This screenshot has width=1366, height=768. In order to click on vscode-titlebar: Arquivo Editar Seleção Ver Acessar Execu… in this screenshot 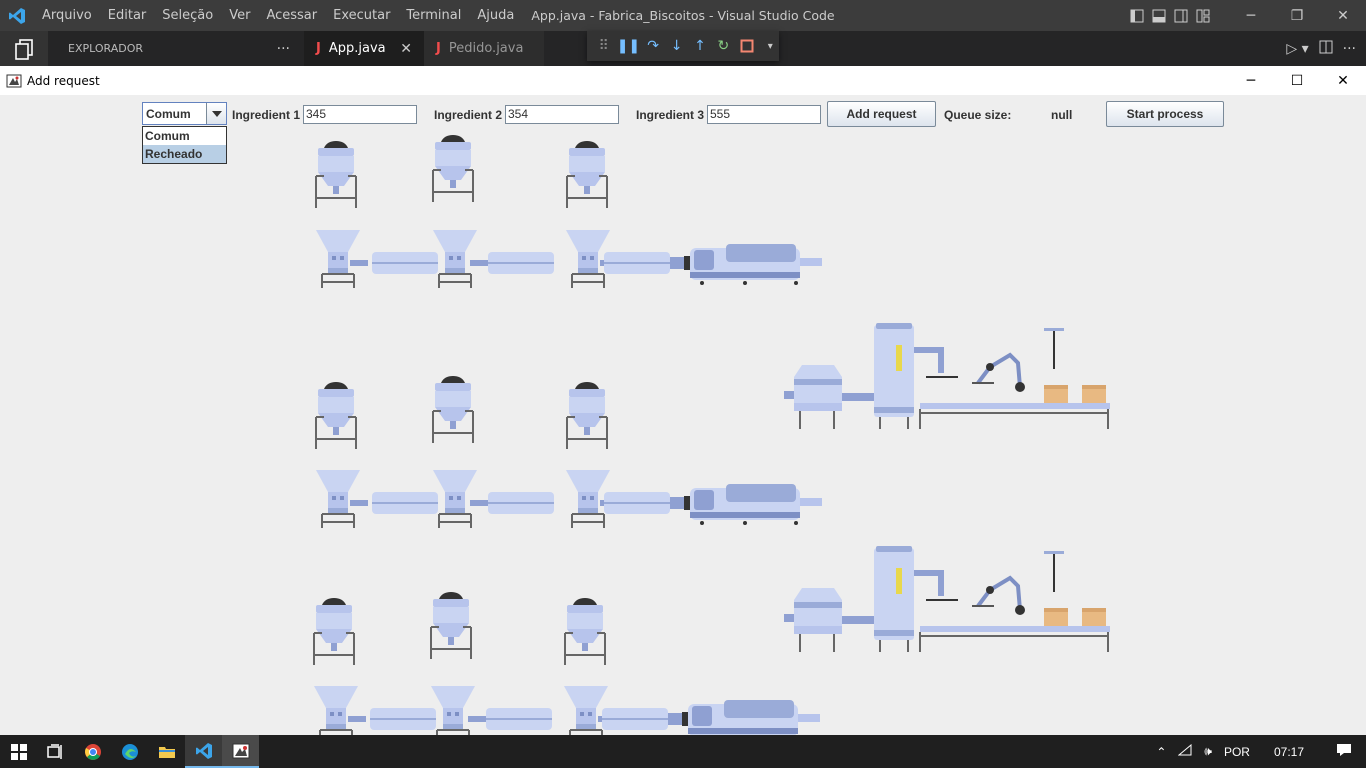, I will do `click(683, 15)`.